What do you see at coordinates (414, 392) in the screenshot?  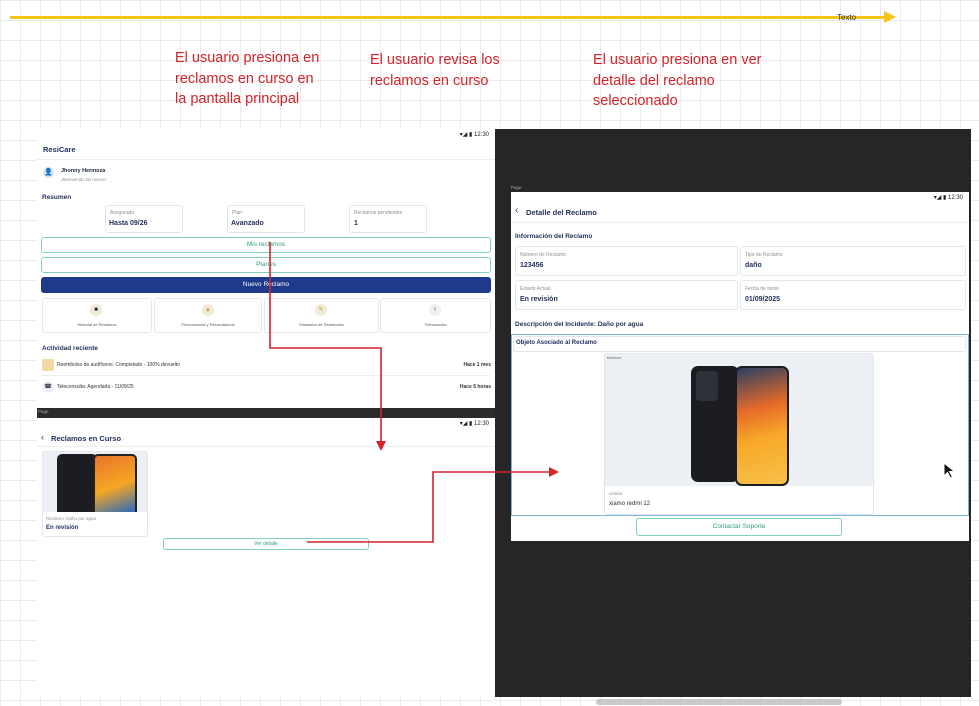 I see `flow-arrows` at bounding box center [414, 392].